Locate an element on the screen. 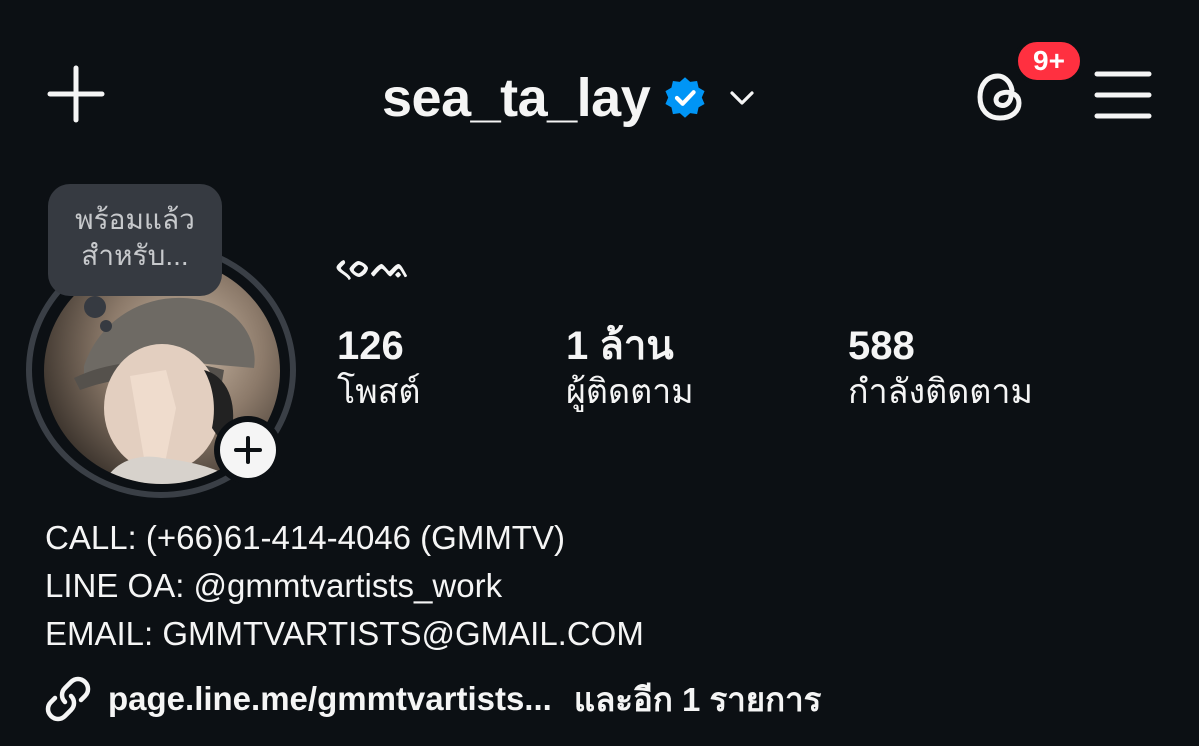  chevron-down-icon is located at coordinates (742, 98).